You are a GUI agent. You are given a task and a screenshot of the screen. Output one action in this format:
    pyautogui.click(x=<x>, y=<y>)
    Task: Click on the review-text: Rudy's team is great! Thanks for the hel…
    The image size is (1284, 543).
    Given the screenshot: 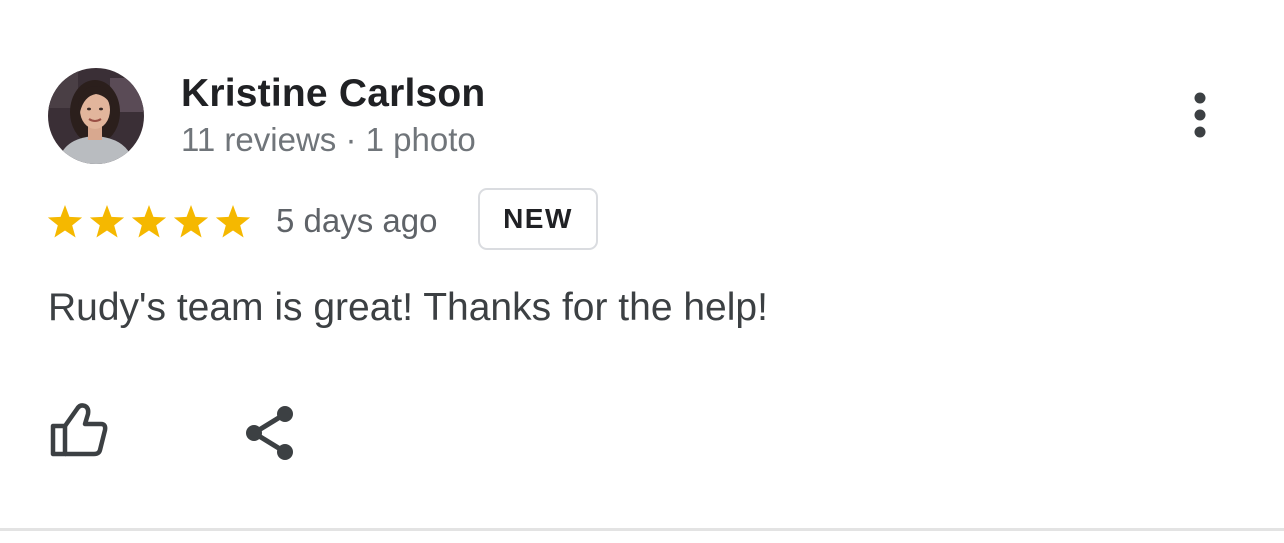 What is the action you would take?
    pyautogui.click(x=408, y=307)
    